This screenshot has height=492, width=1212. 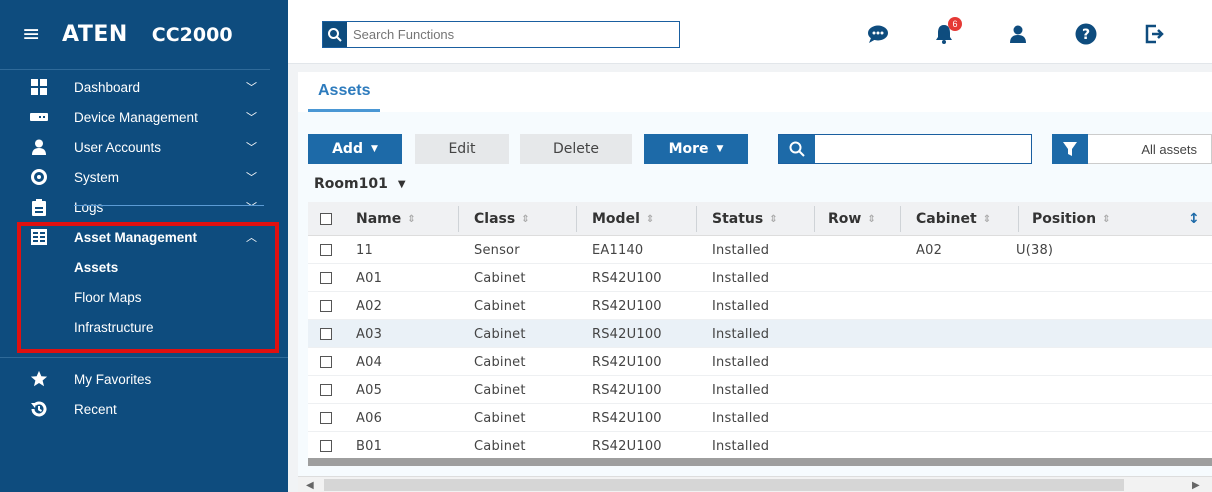 What do you see at coordinates (39, 87) in the screenshot?
I see `dashboard-icon` at bounding box center [39, 87].